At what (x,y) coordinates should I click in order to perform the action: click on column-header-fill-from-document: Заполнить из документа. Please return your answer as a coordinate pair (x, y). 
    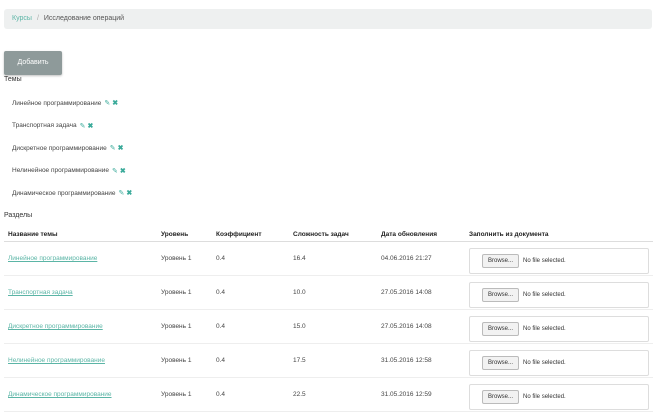
    Looking at the image, I should click on (559, 234).